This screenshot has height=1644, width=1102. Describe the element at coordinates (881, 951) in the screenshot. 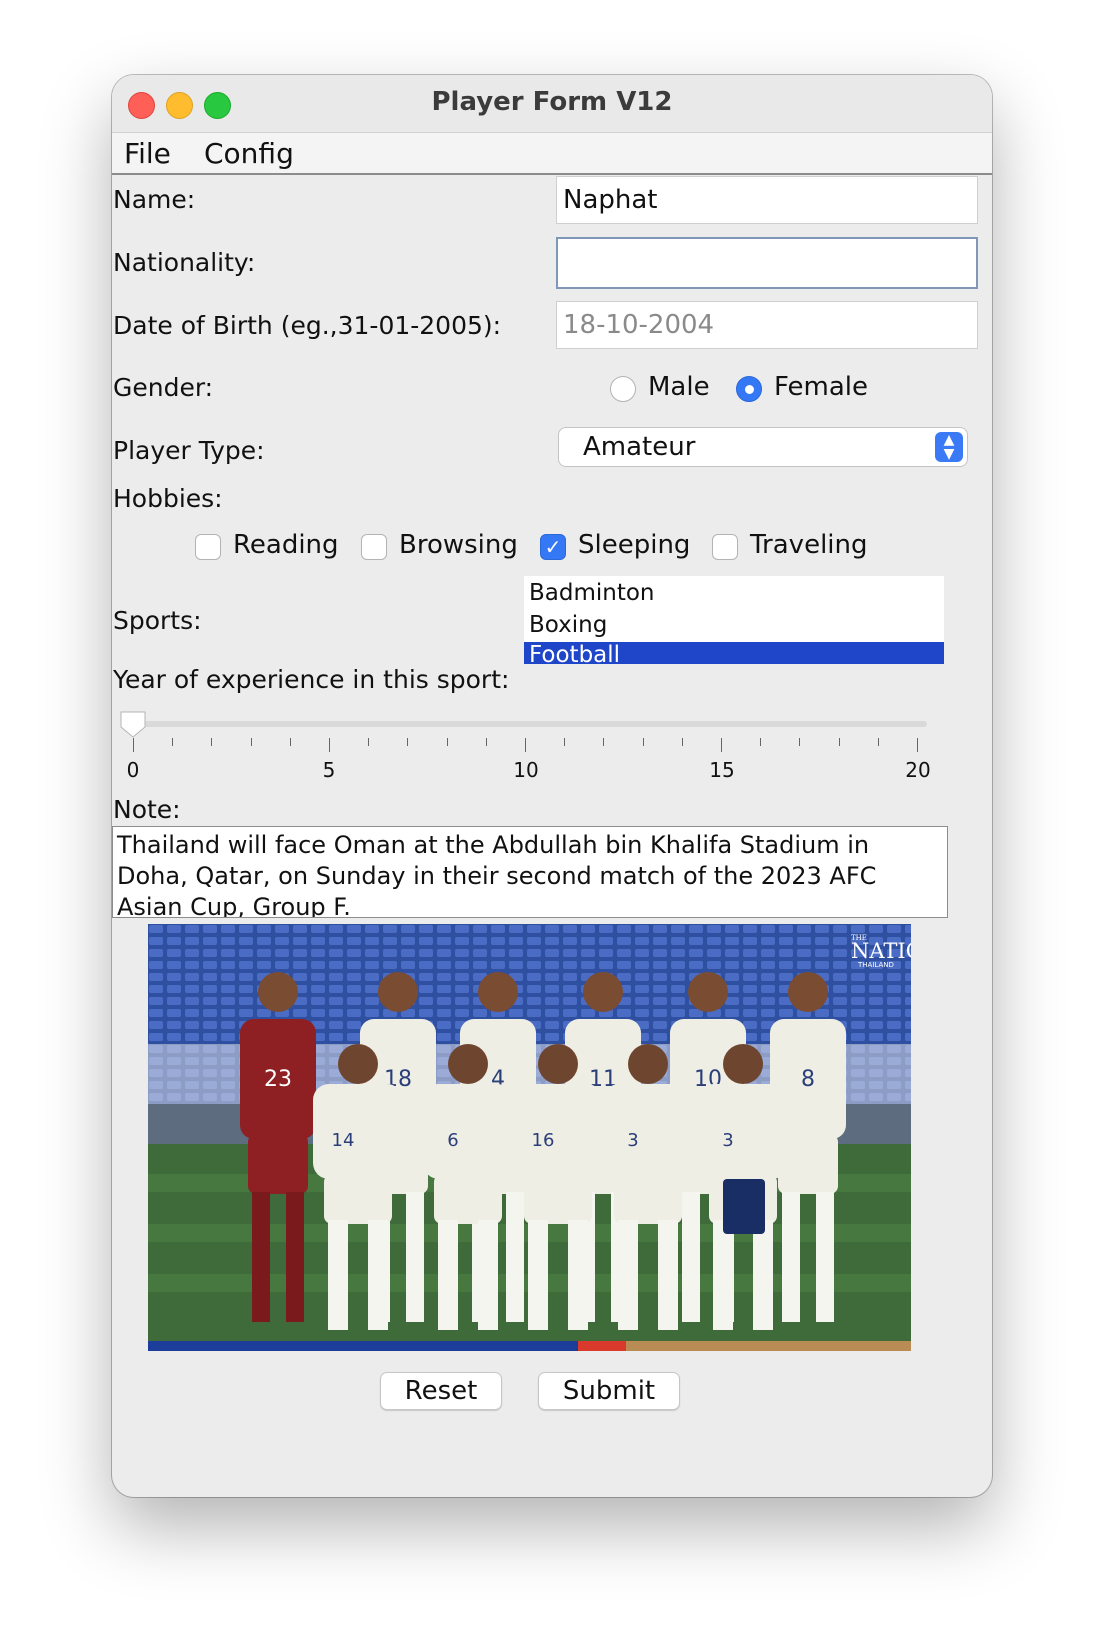

I see `watermark-logo: NATION` at that location.